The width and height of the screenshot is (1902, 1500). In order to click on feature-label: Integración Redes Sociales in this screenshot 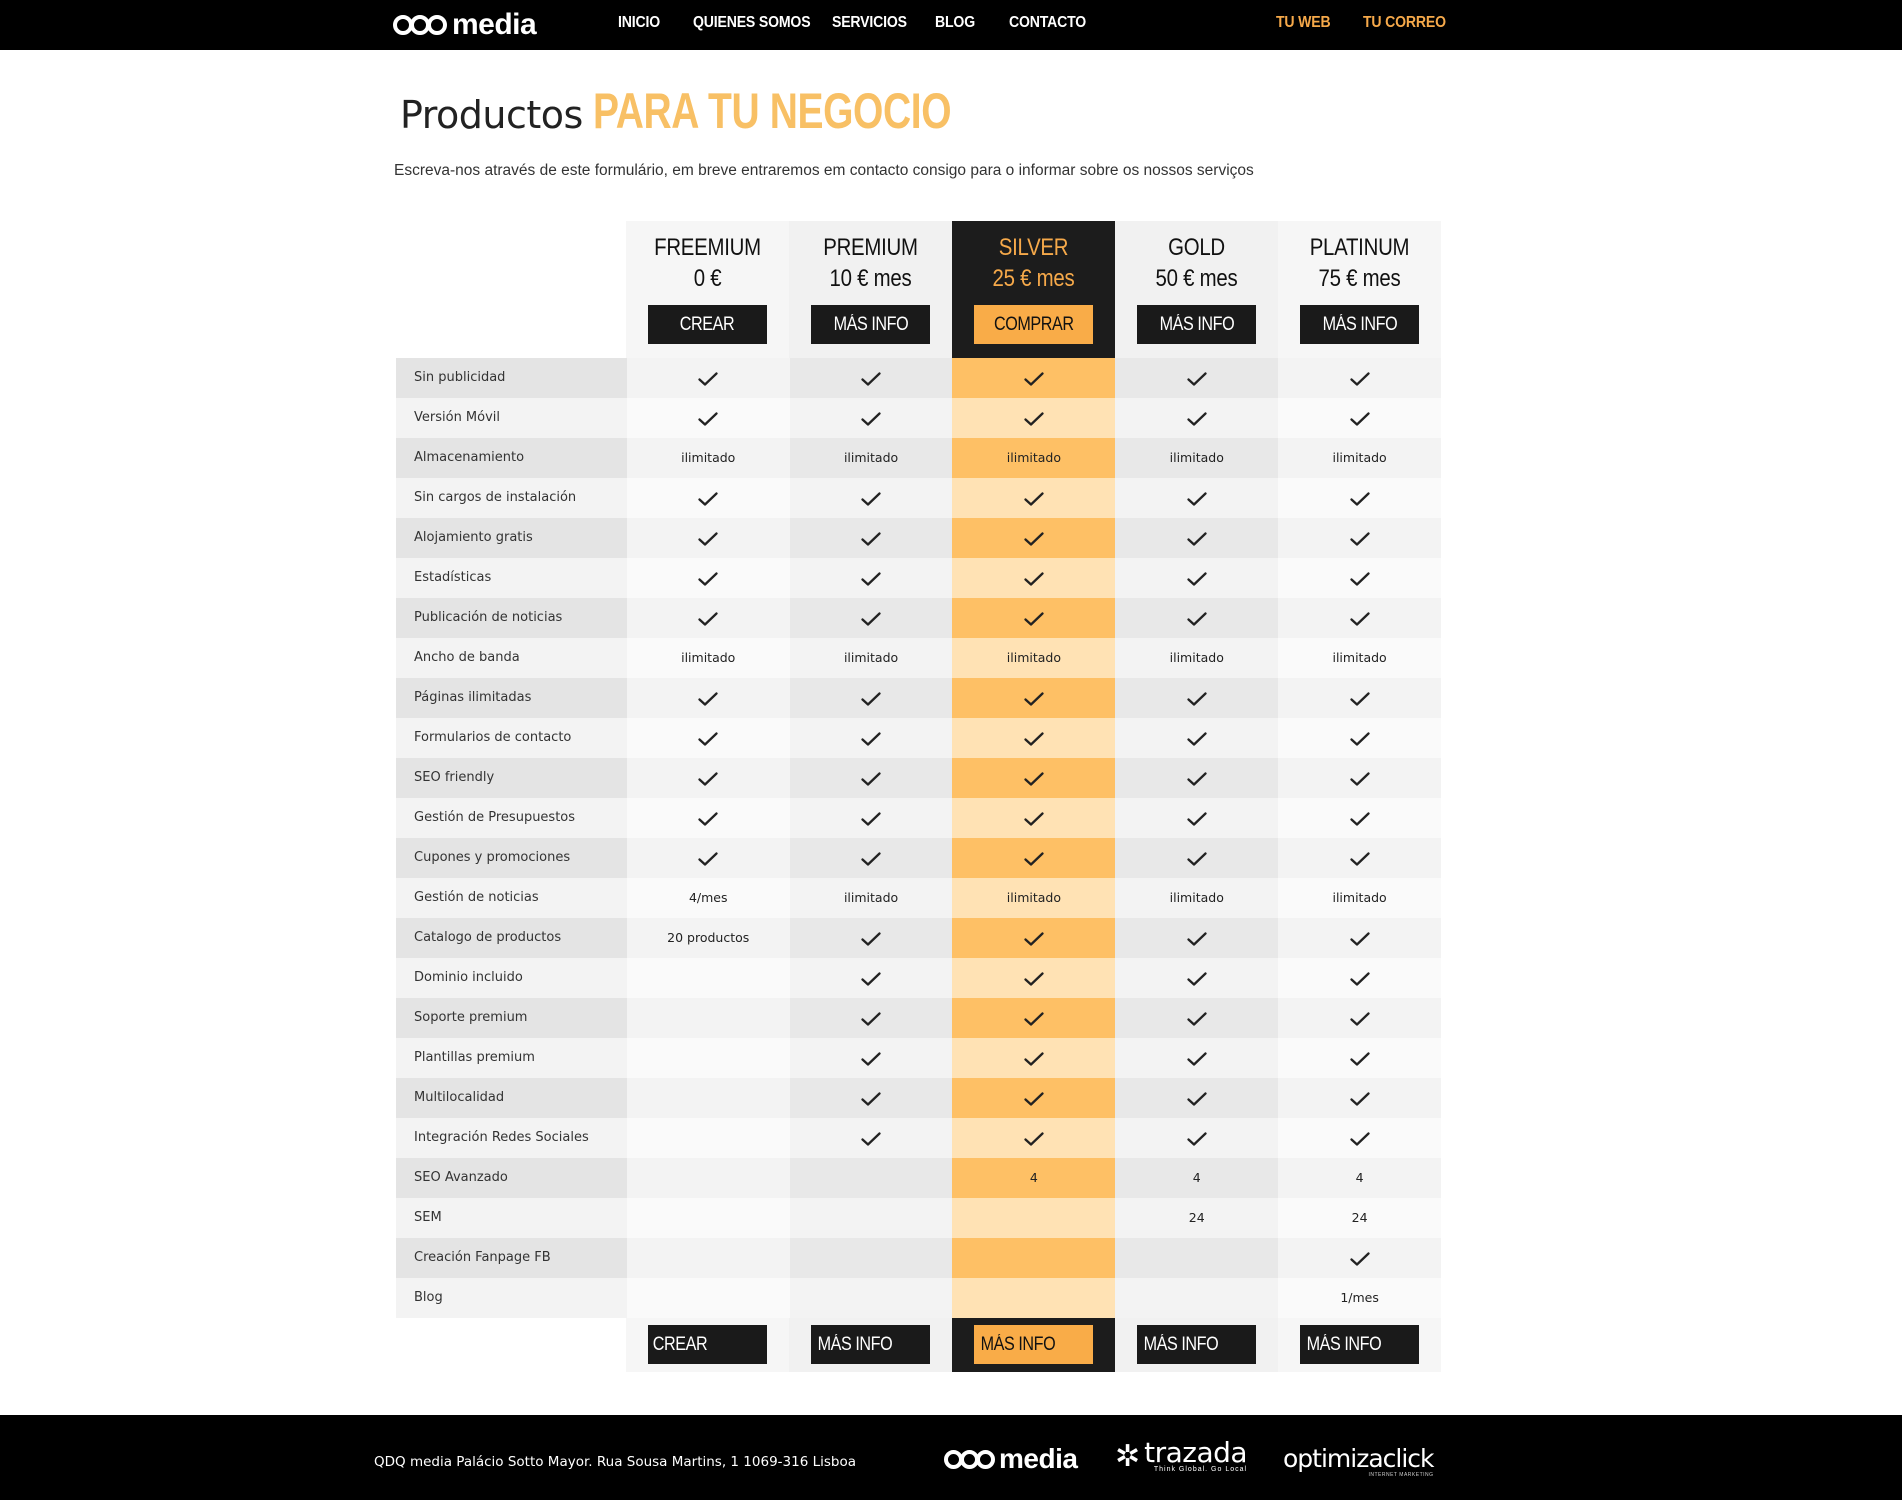, I will do `click(511, 1138)`.